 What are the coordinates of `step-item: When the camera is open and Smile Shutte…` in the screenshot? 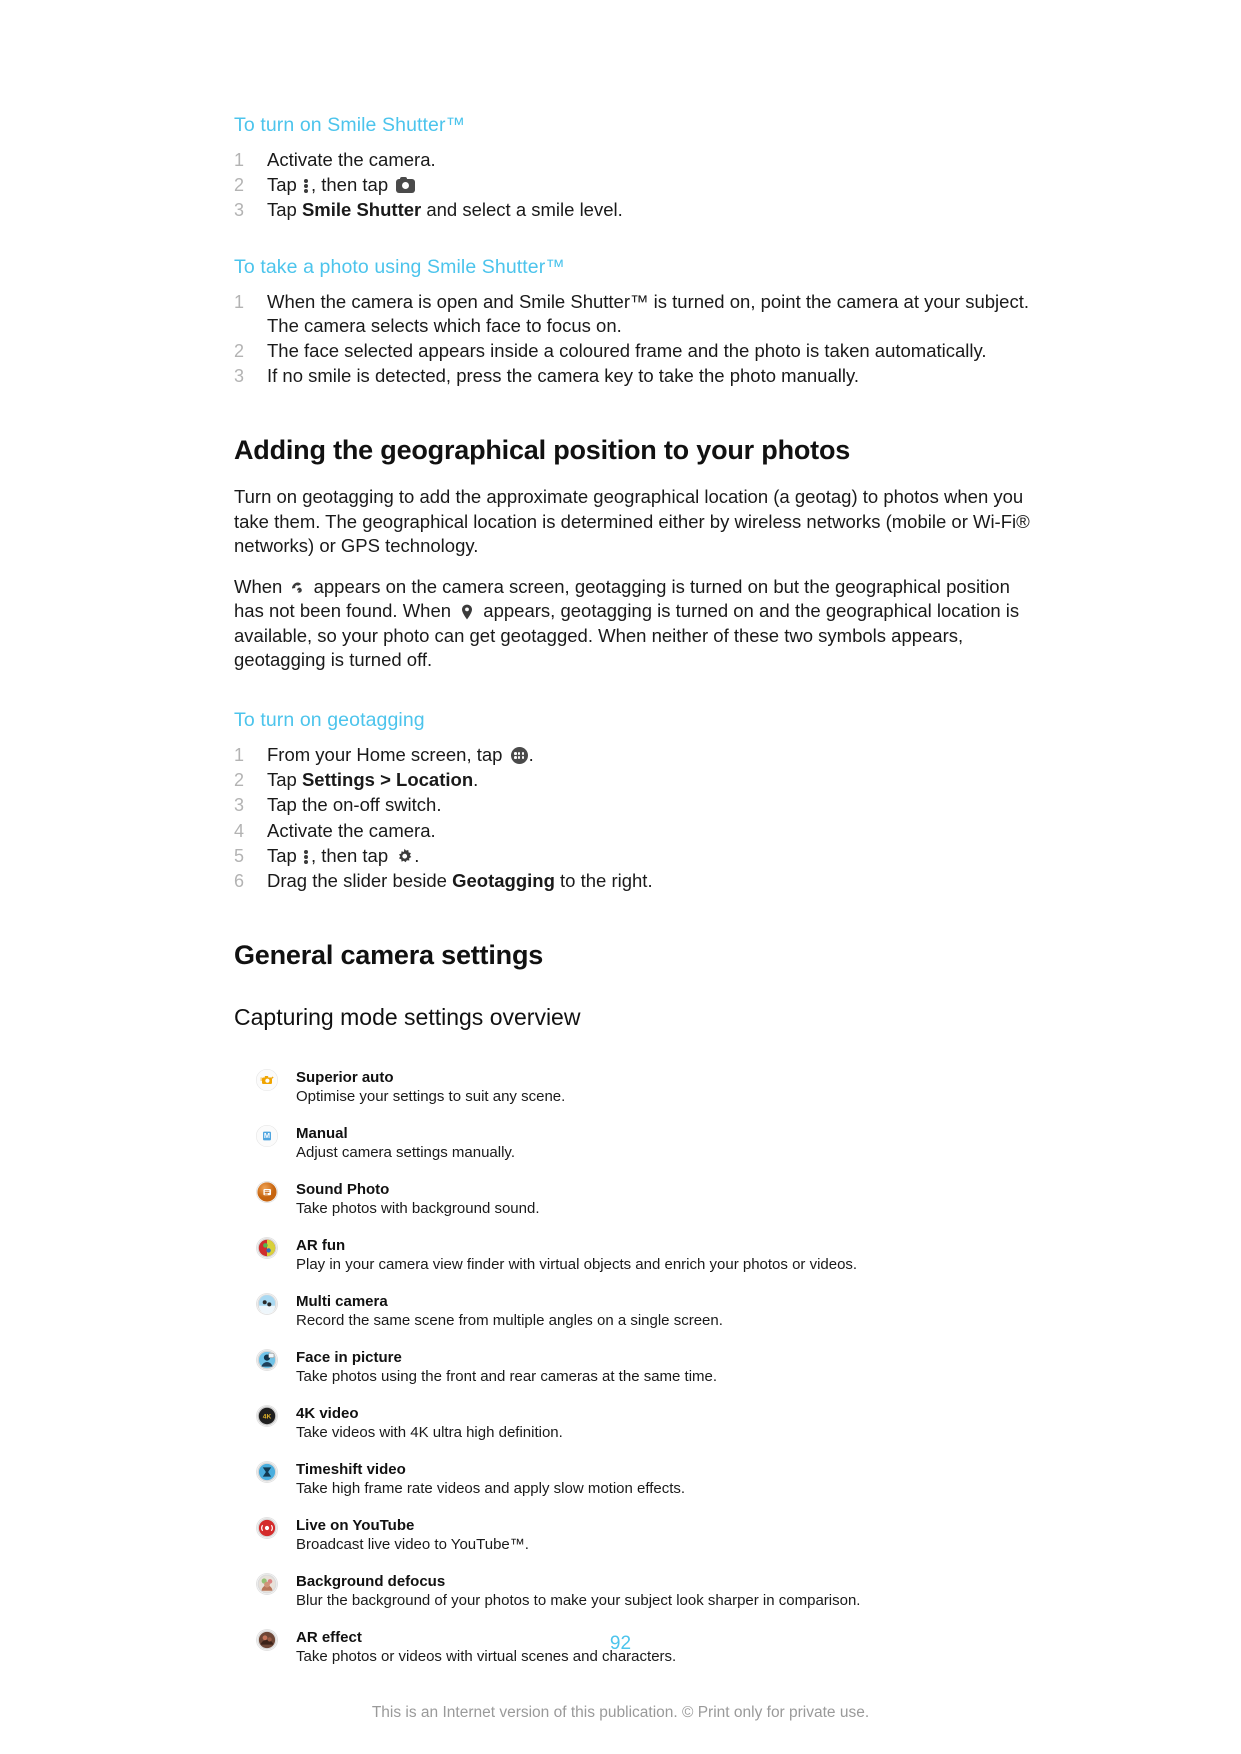 It's located at (634, 314).